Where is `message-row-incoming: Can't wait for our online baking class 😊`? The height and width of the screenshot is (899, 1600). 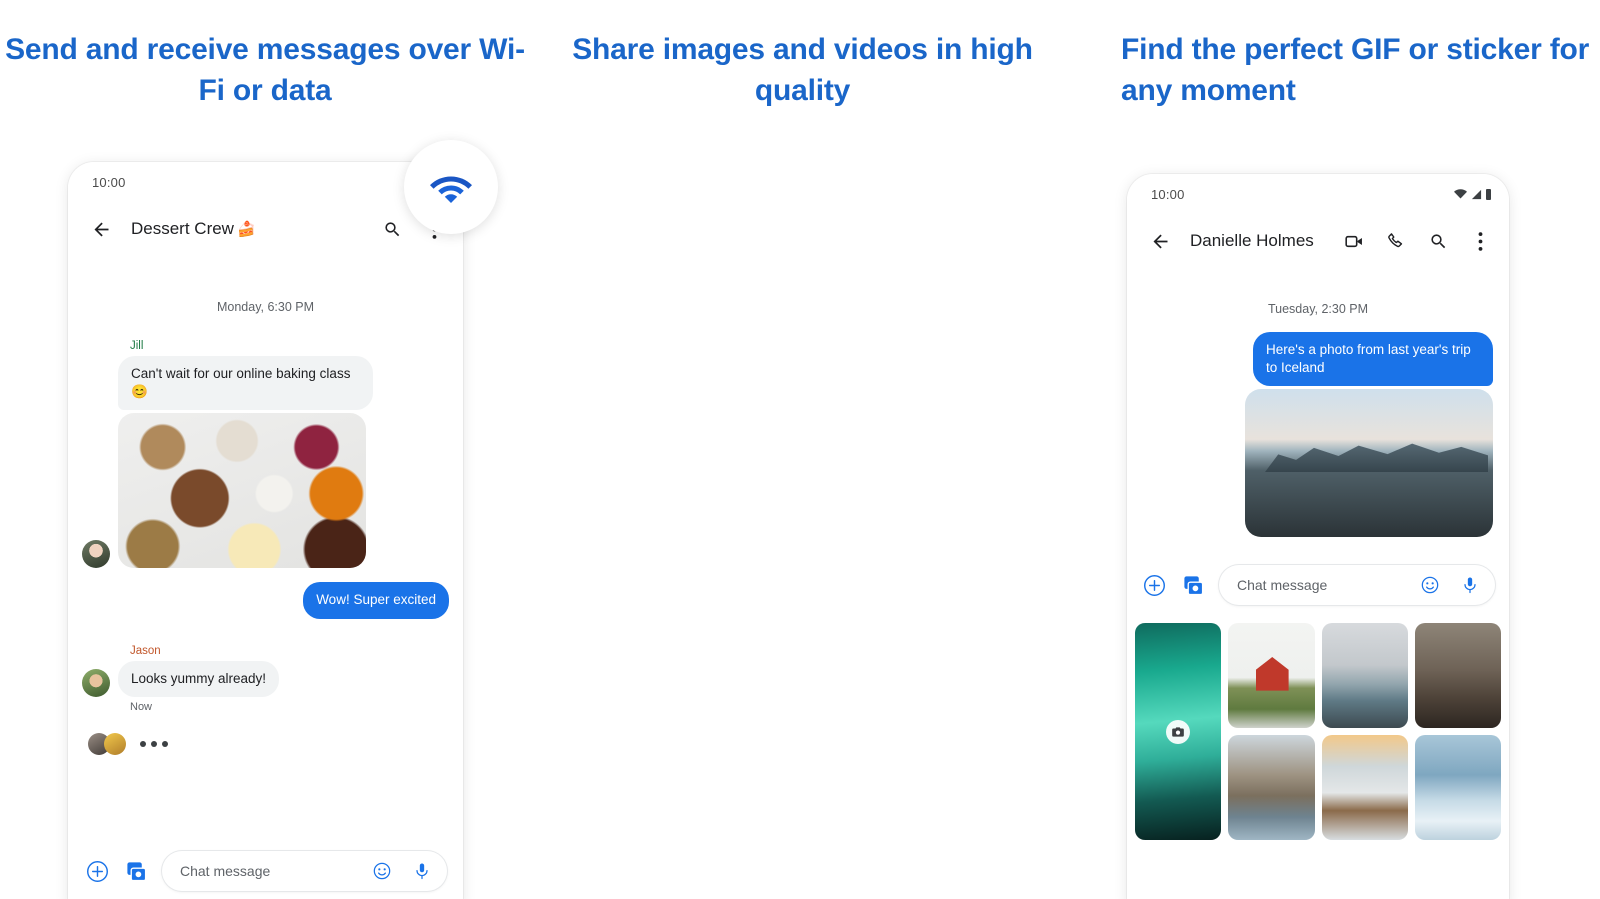 message-row-incoming: Can't wait for our online baking class 😊 is located at coordinates (265, 462).